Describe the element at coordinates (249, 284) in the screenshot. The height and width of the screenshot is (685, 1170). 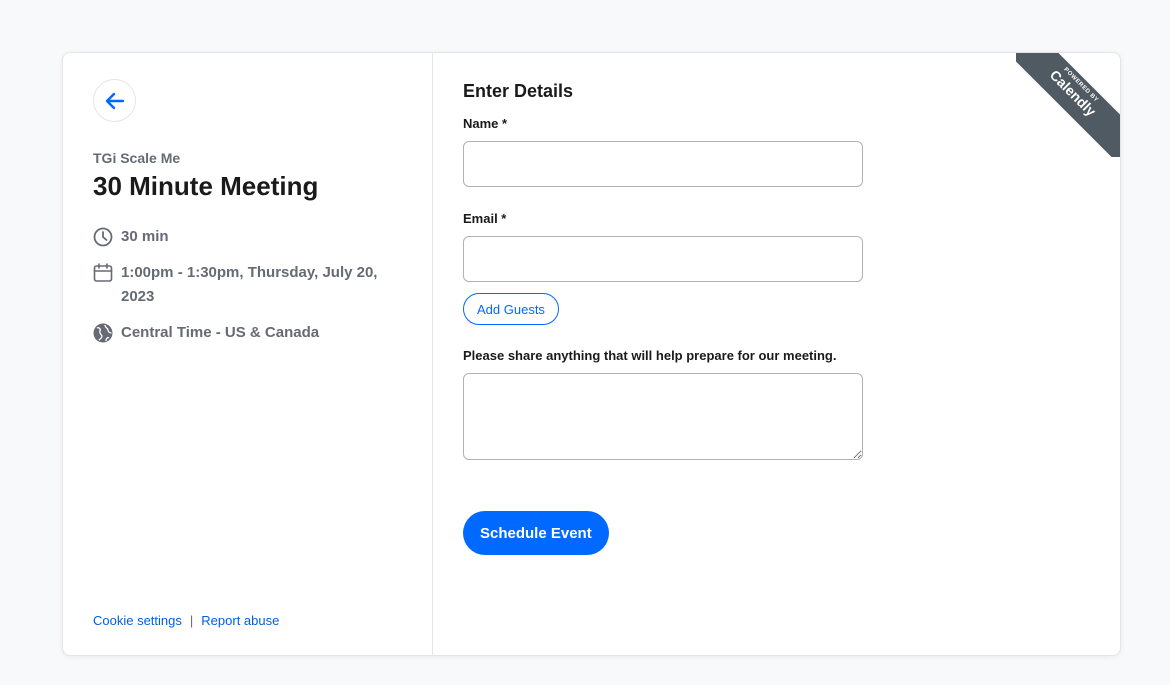
I see `datetime-text: 1:00pm - 1:30pm, Thursday, July 20, 2023` at that location.